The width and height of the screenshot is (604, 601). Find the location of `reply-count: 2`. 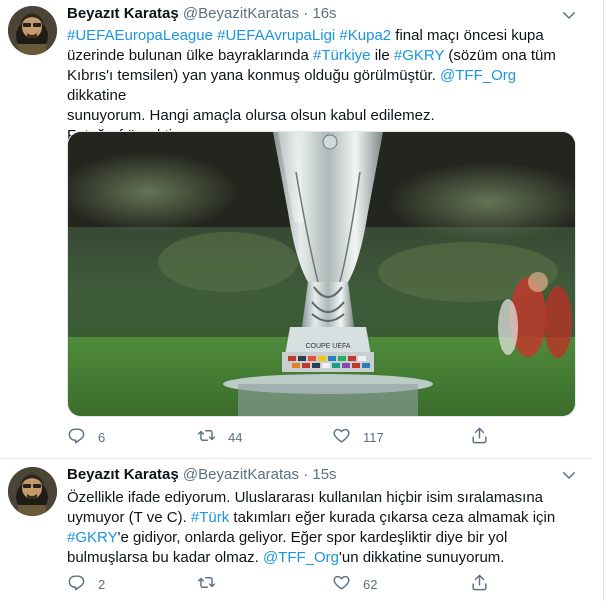

reply-count: 2 is located at coordinates (102, 584).